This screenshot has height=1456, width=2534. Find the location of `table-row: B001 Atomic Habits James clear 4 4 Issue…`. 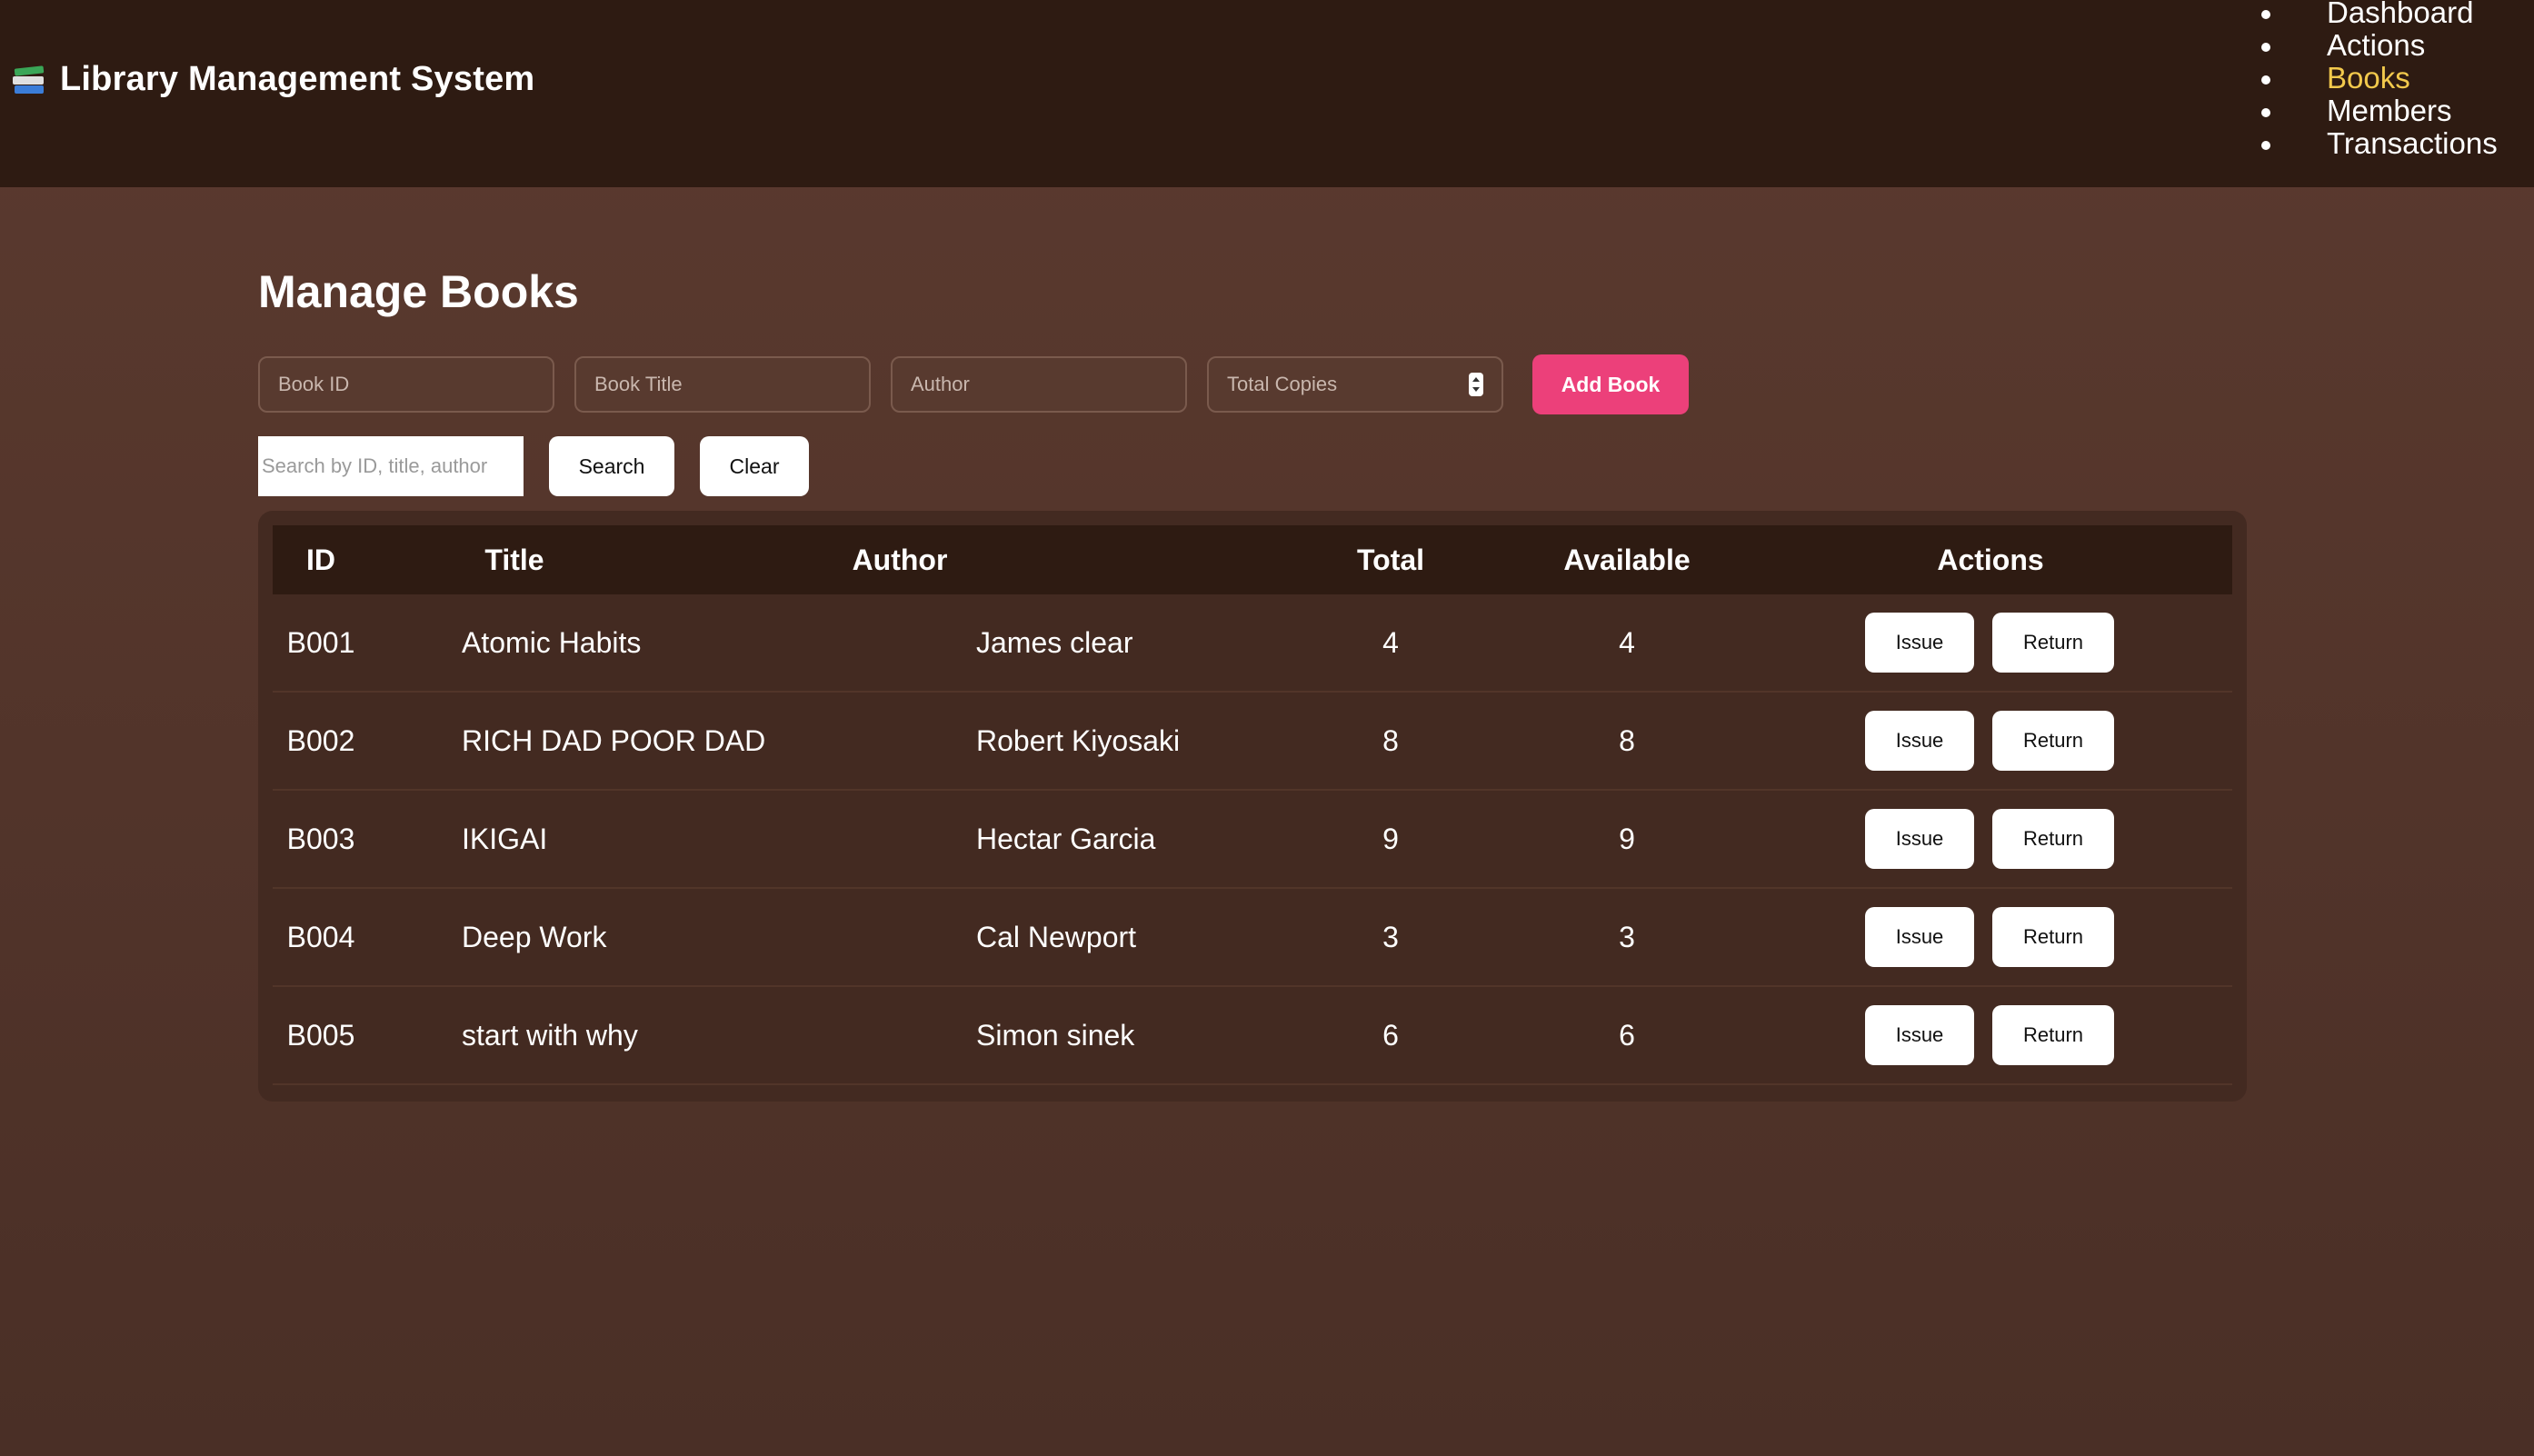

table-row: B001 Atomic Habits James clear 4 4 Issue… is located at coordinates (1253, 644).